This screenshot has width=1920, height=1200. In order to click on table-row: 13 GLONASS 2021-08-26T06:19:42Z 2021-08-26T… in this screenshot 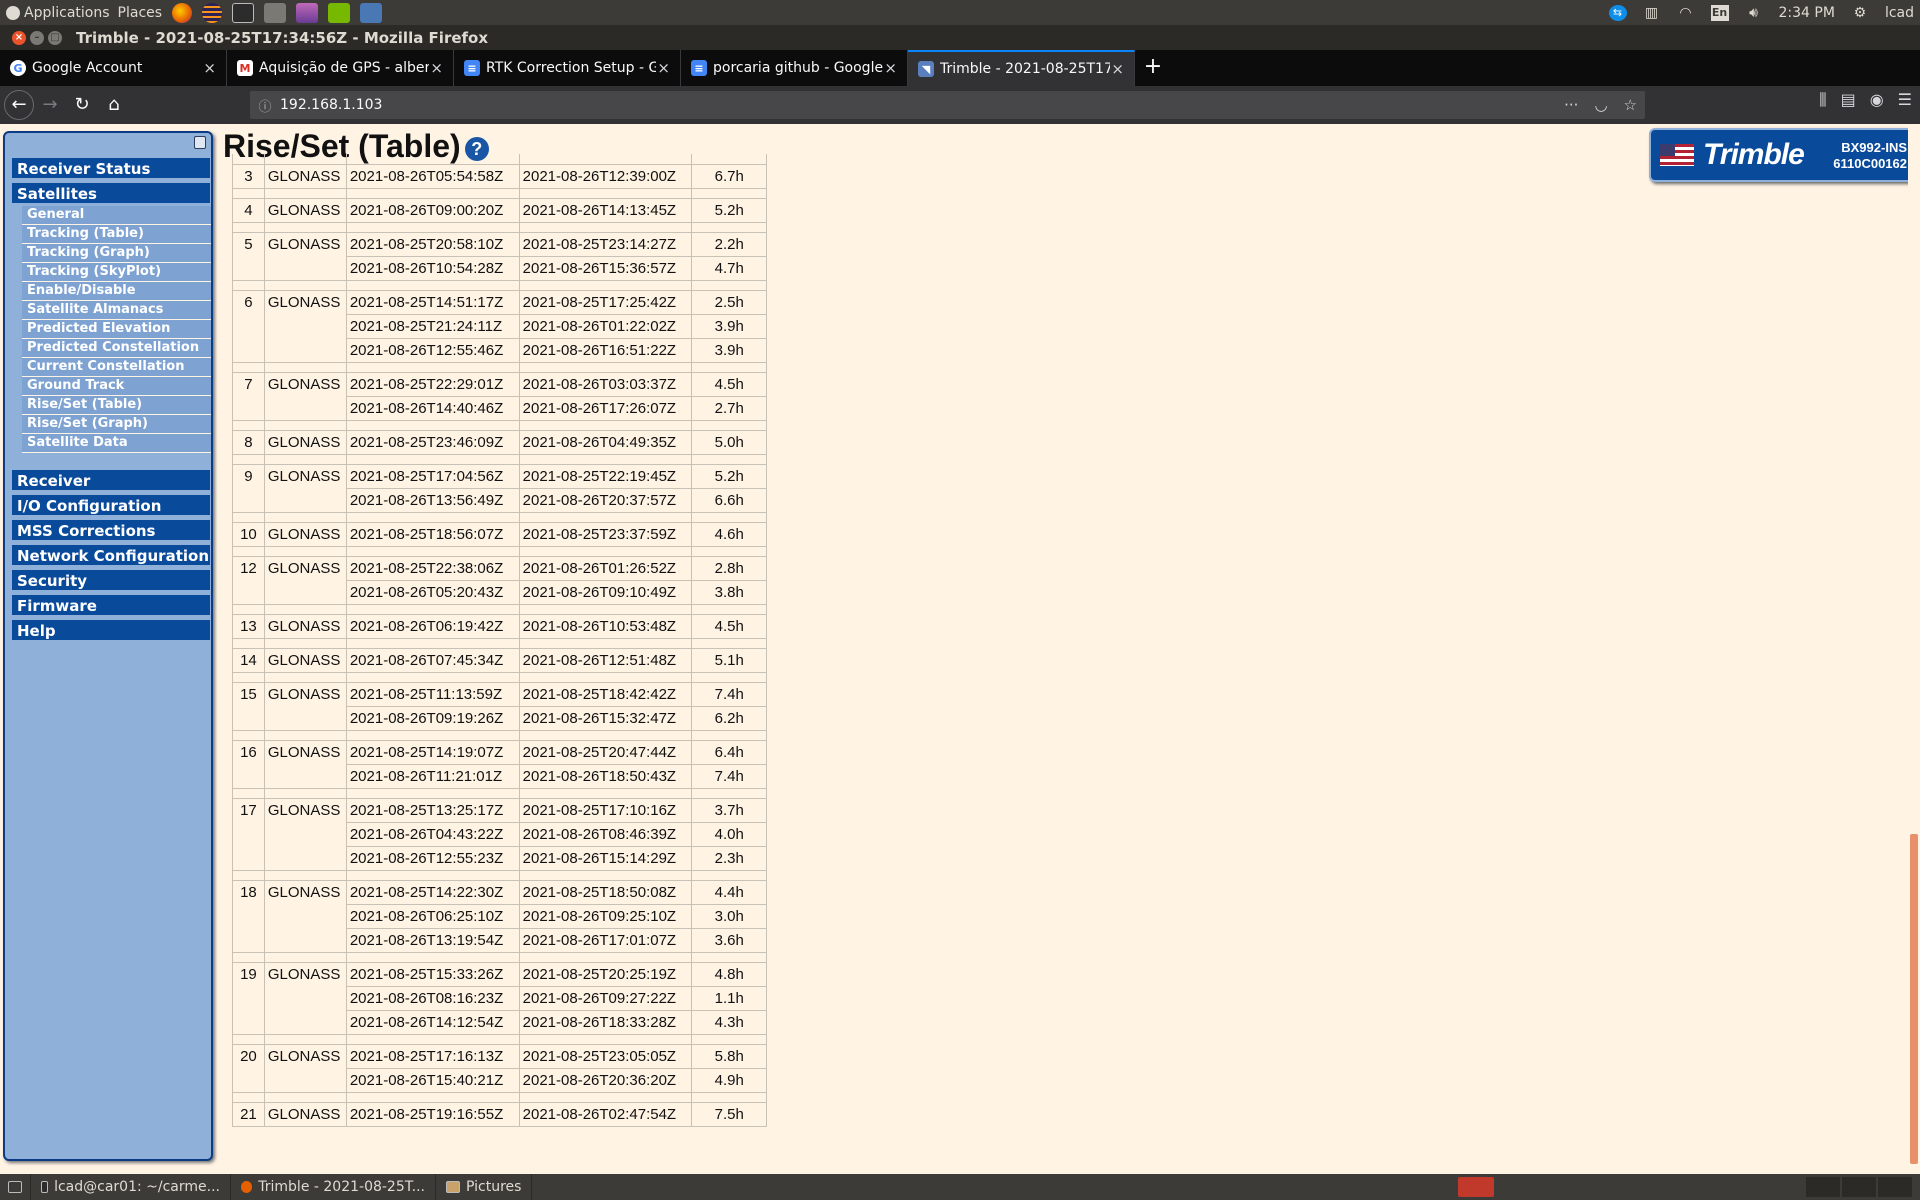, I will do `click(499, 626)`.